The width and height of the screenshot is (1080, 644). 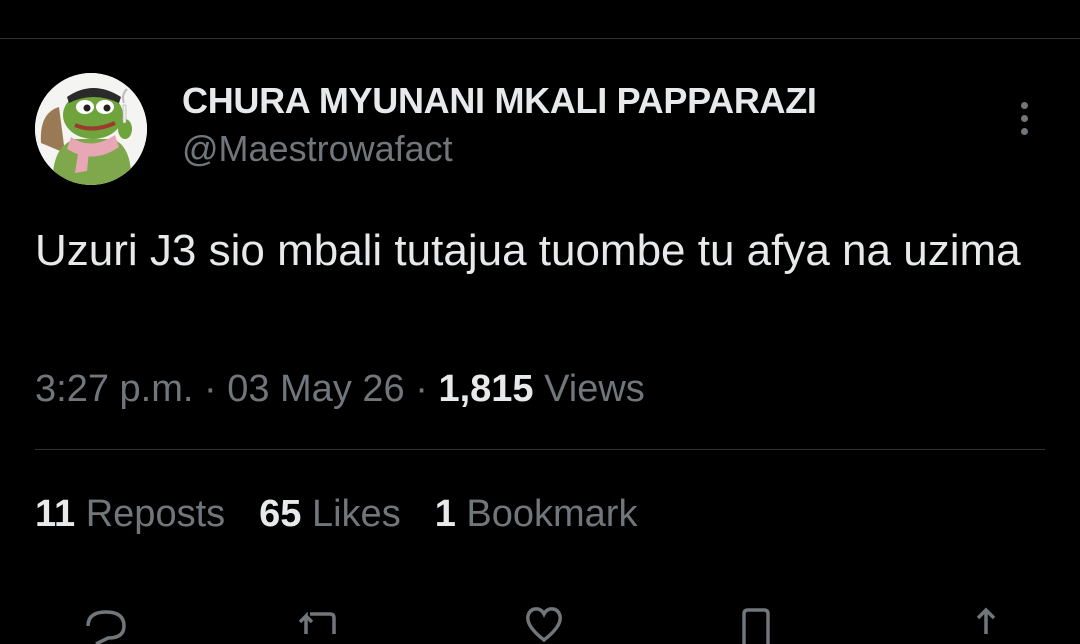 What do you see at coordinates (155, 514) in the screenshot?
I see `reposts-label: Reposts` at bounding box center [155, 514].